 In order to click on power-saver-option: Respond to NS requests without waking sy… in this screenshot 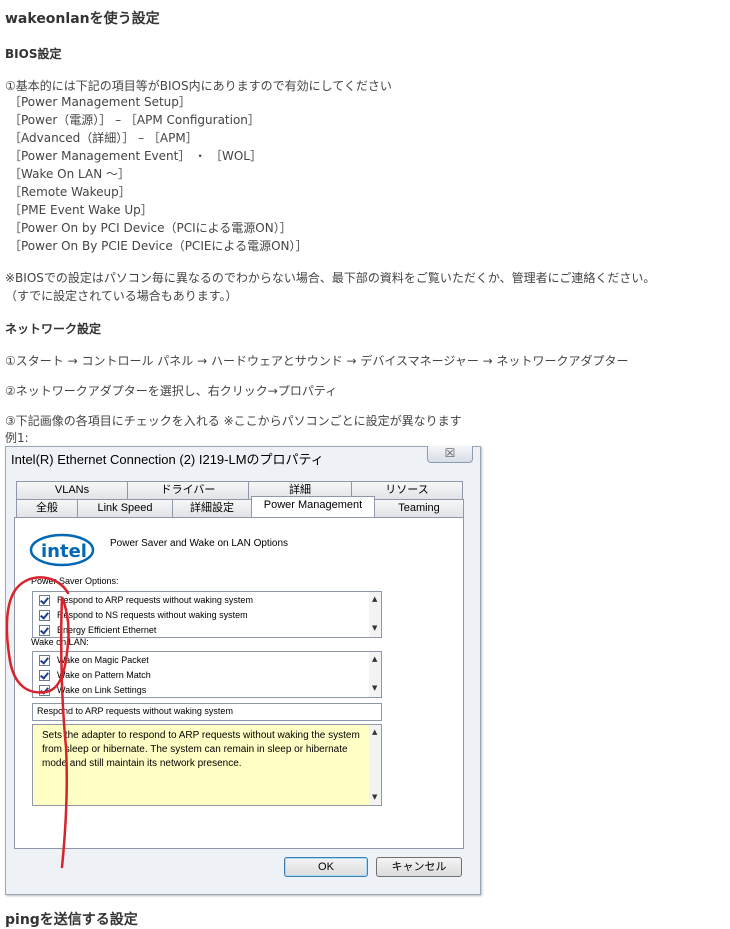, I will do `click(143, 617)`.